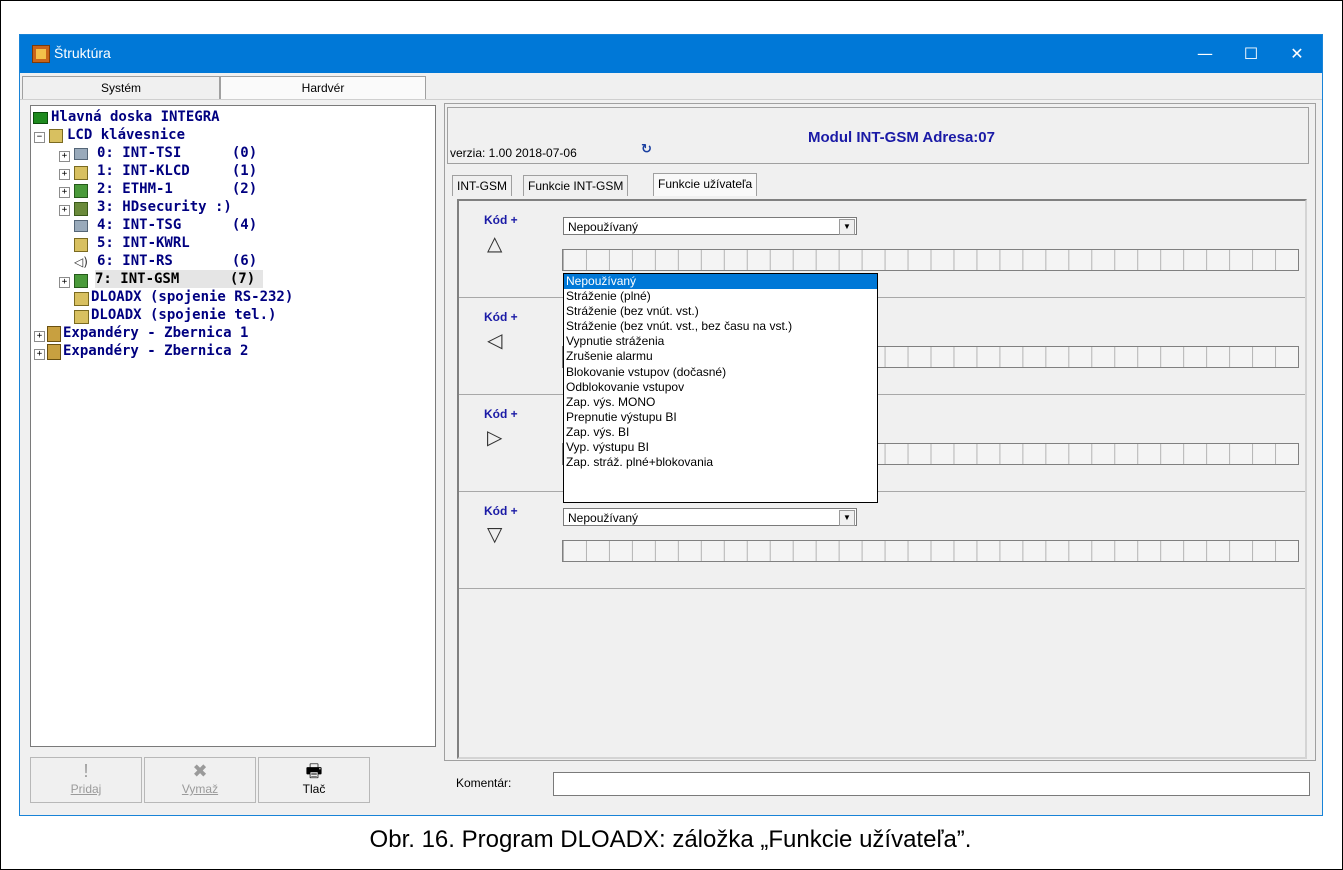 Image resolution: width=1343 pixels, height=870 pixels. What do you see at coordinates (720, 296) in the screenshot?
I see `dropdown-option: Stráženie (plné)` at bounding box center [720, 296].